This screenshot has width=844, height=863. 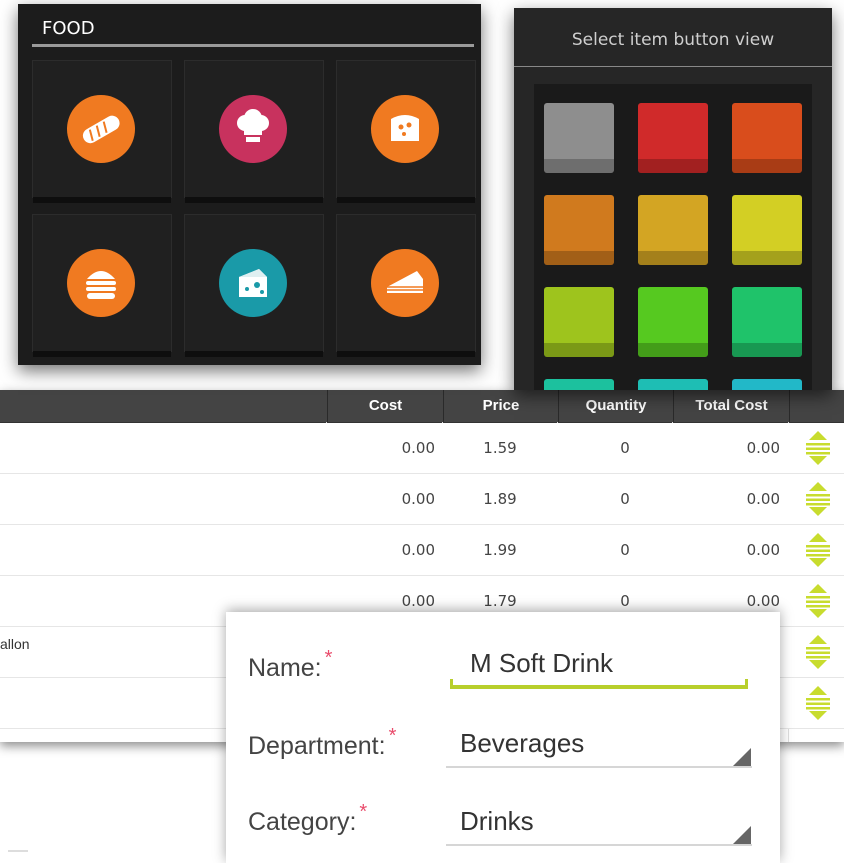 I want to click on department-select: Beverages, so click(x=522, y=743).